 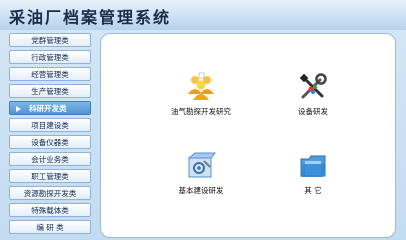 I want to click on title-bar: 采油厂档案管理系统, so click(x=203, y=15).